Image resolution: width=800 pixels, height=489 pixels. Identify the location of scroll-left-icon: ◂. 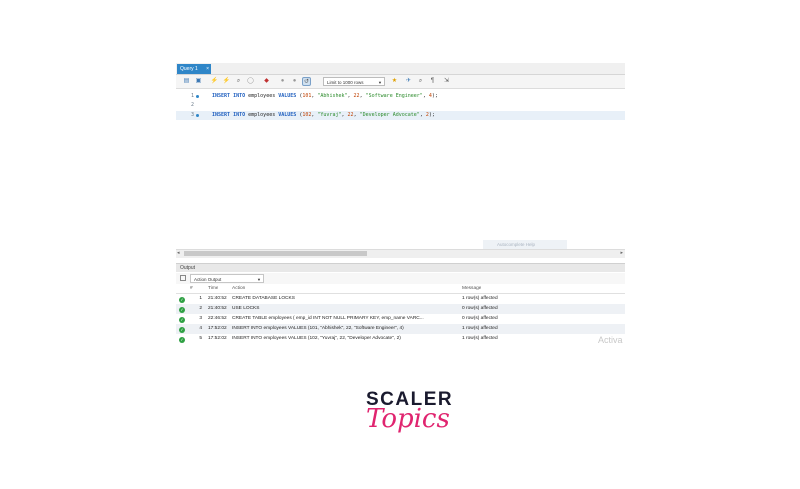
(178, 253).